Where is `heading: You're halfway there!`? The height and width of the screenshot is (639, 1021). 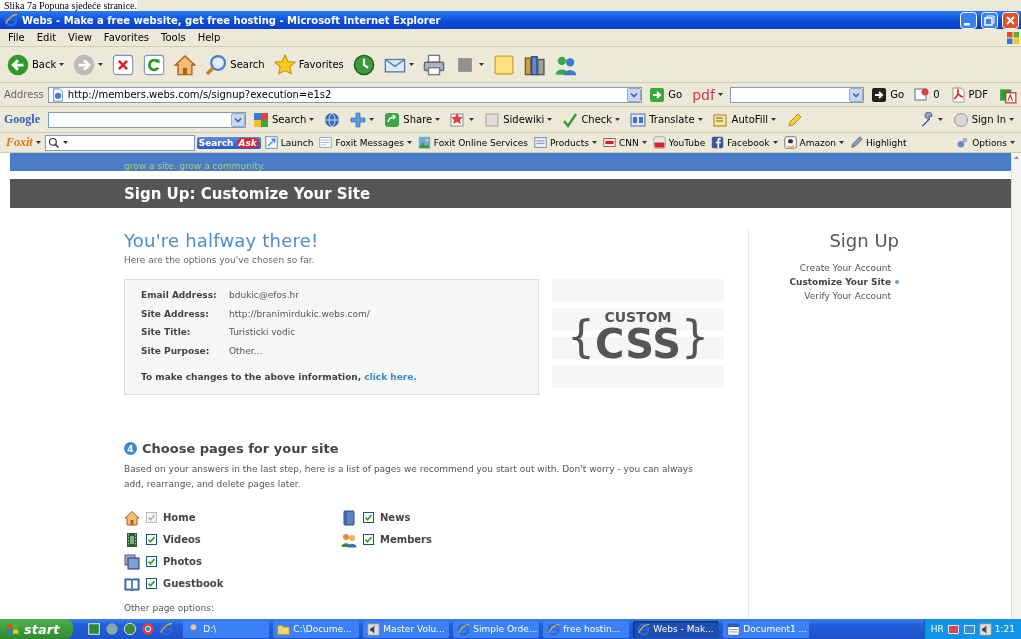
heading: You're halfway there! is located at coordinates (221, 240).